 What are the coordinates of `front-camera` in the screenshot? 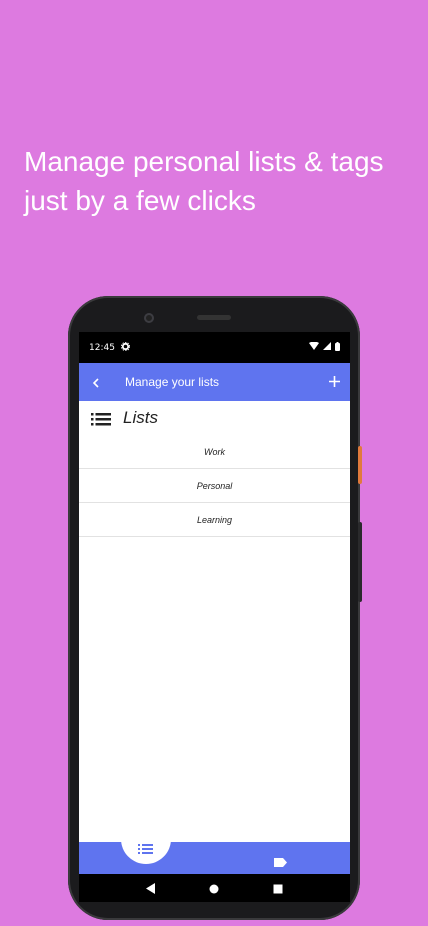 It's located at (149, 318).